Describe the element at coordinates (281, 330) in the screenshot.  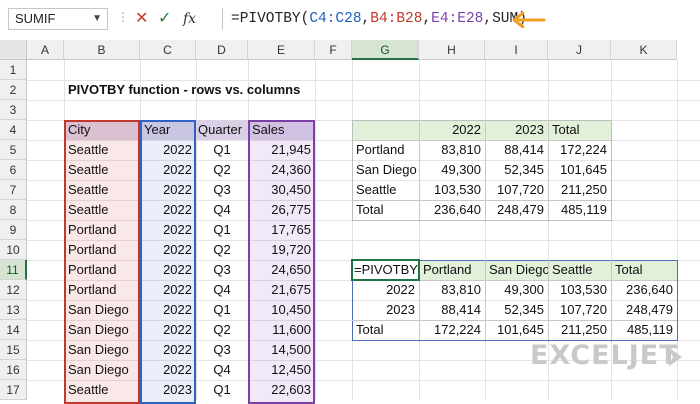
I see `sales-cell: 11,600` at that location.